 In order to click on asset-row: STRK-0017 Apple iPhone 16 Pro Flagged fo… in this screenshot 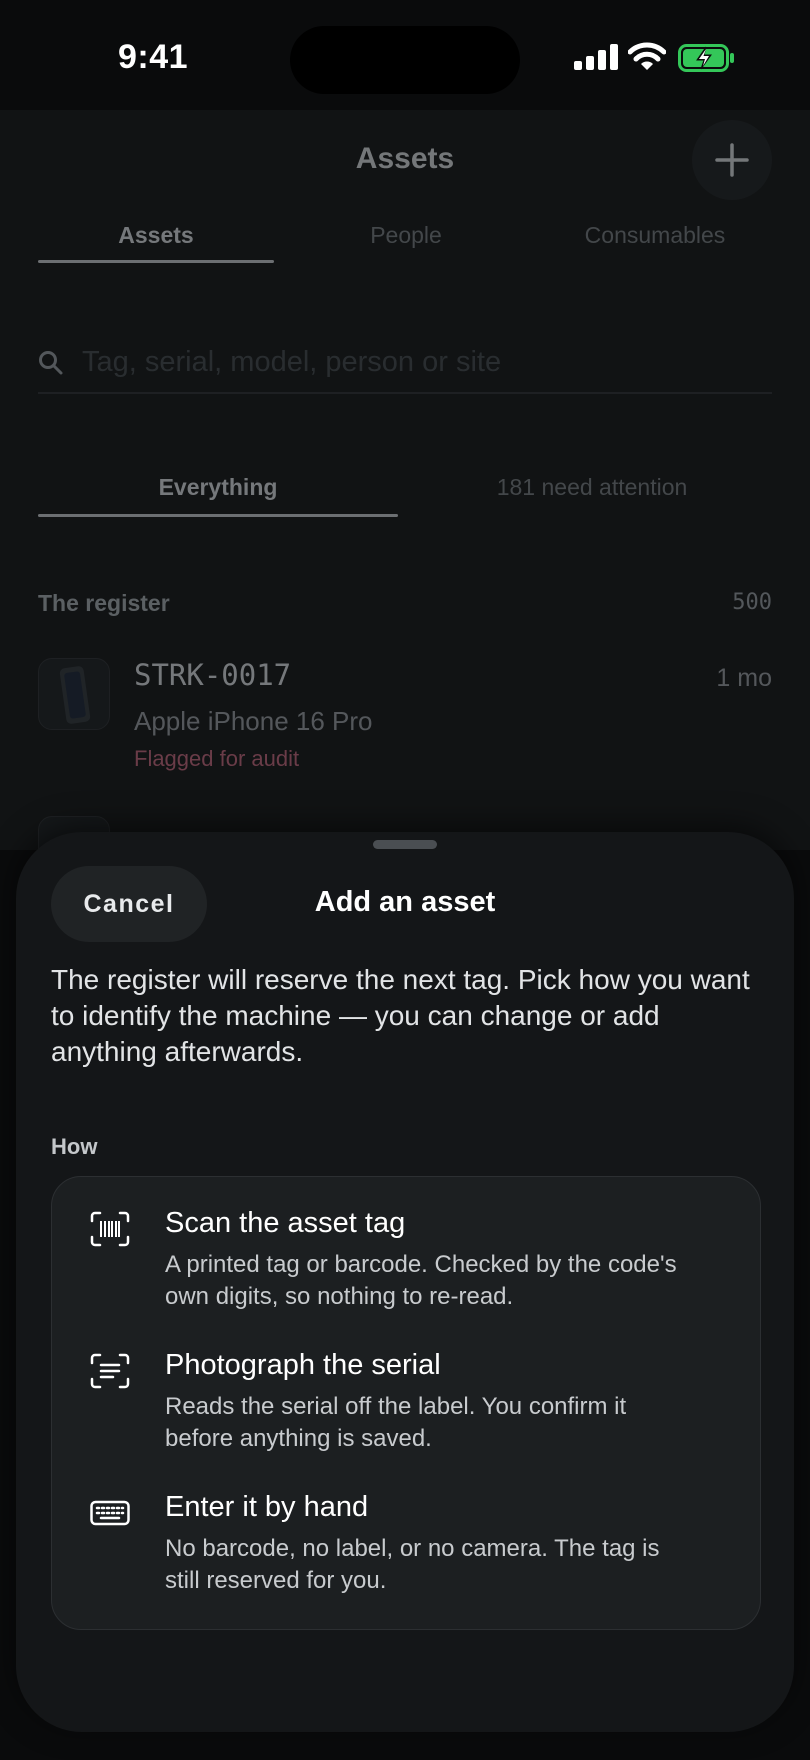, I will do `click(405, 728)`.